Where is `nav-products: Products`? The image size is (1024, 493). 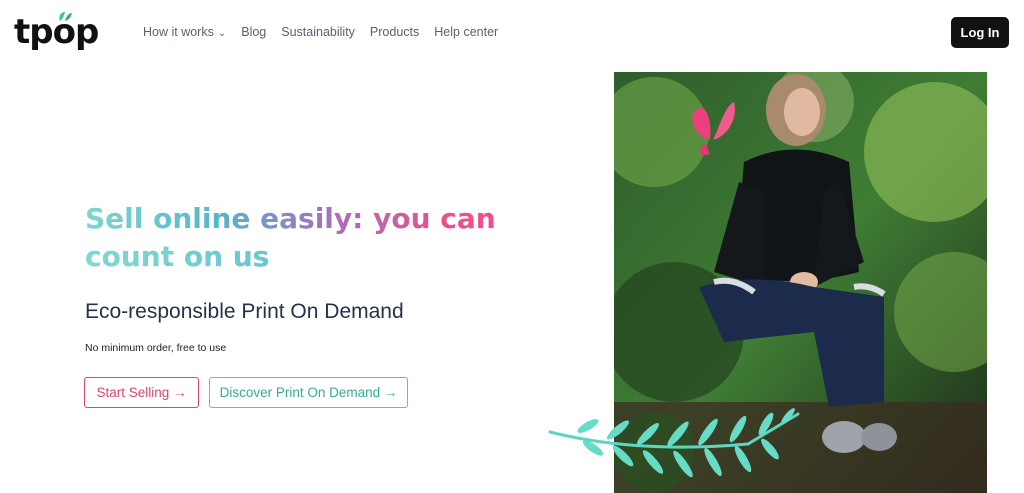
nav-products: Products is located at coordinates (394, 32).